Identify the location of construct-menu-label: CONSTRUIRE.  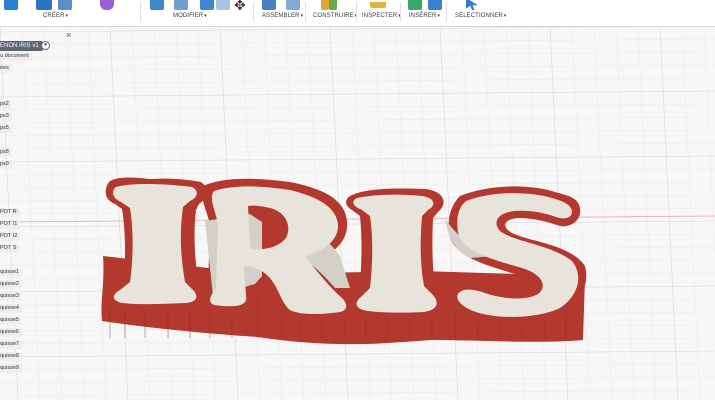
(333, 16).